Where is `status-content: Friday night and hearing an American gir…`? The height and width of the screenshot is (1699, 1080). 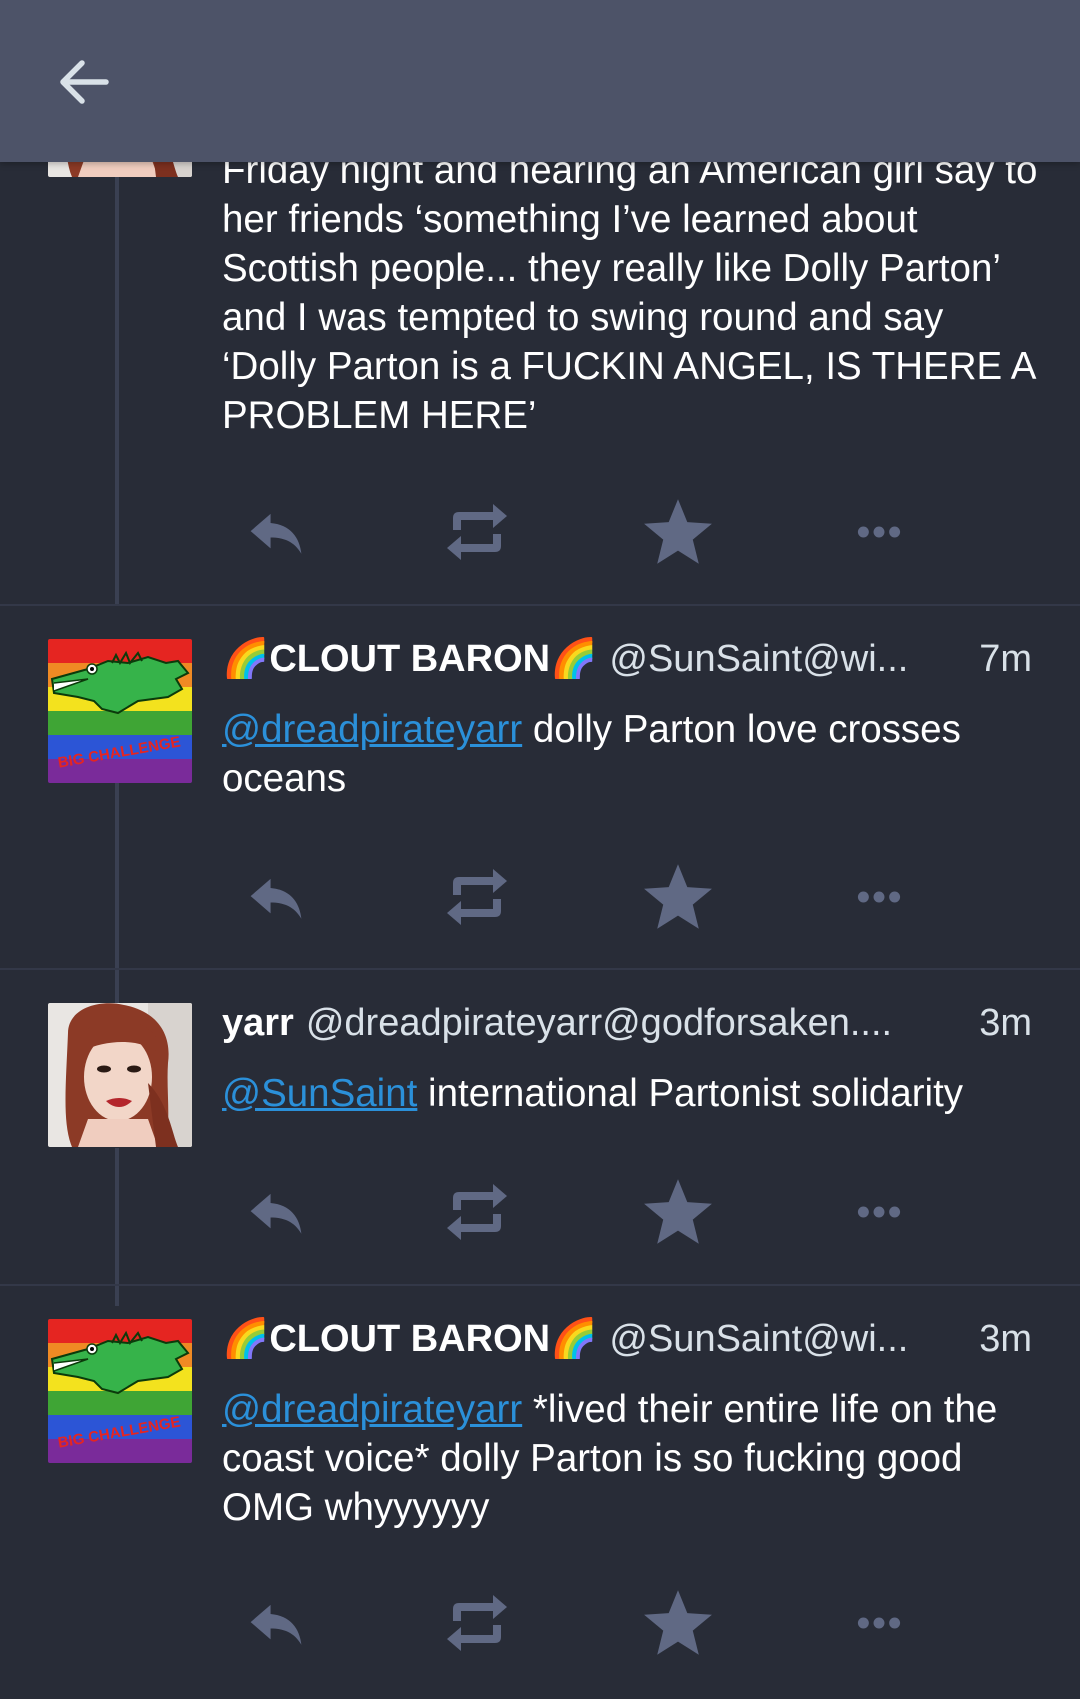
status-content: Friday night and hearing an American gir… is located at coordinates (630, 293).